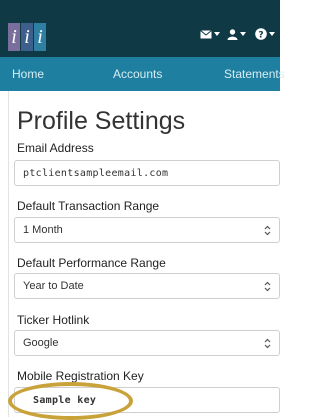 This screenshot has height=420, width=320. I want to click on page-title: Profile Settings, so click(101, 121).